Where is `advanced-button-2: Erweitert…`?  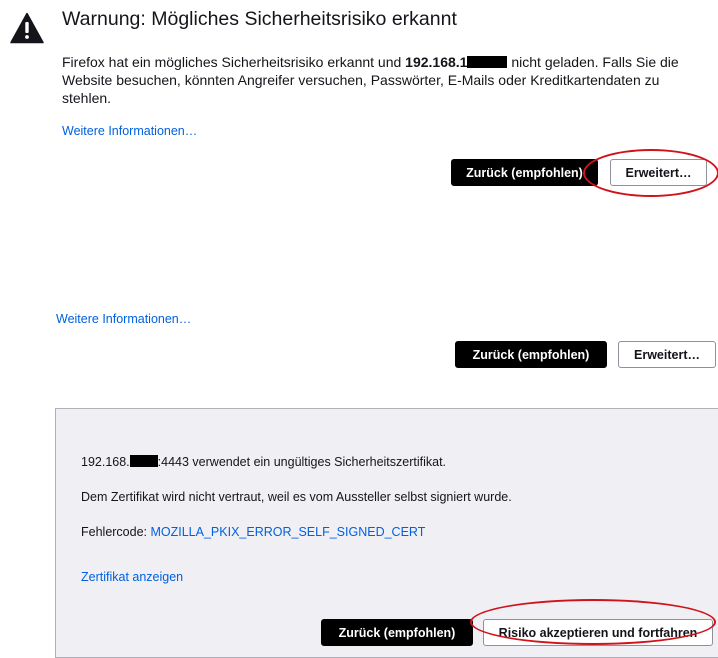
advanced-button-2: Erweitert… is located at coordinates (667, 354).